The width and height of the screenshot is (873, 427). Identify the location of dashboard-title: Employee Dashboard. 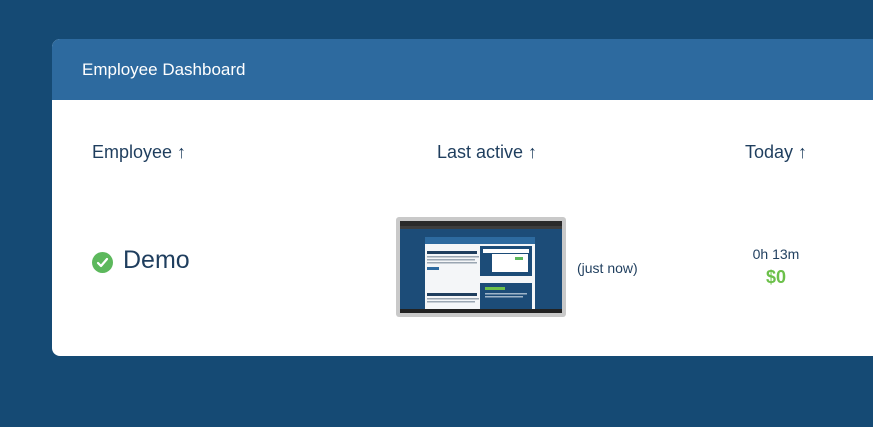
(164, 69).